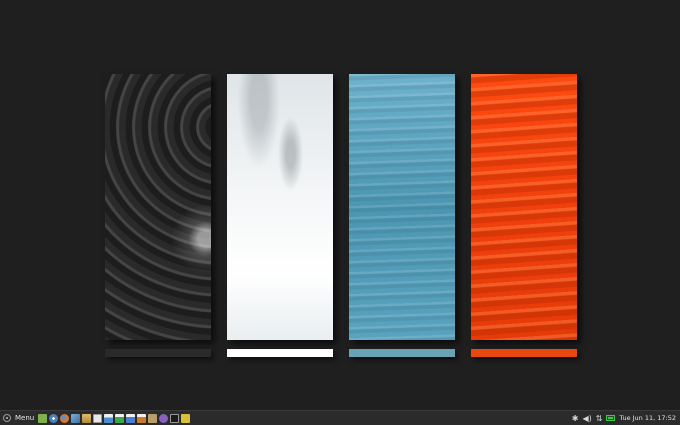 This screenshot has height=425, width=680. What do you see at coordinates (599, 418) in the screenshot?
I see `network-icon: ⇅` at bounding box center [599, 418].